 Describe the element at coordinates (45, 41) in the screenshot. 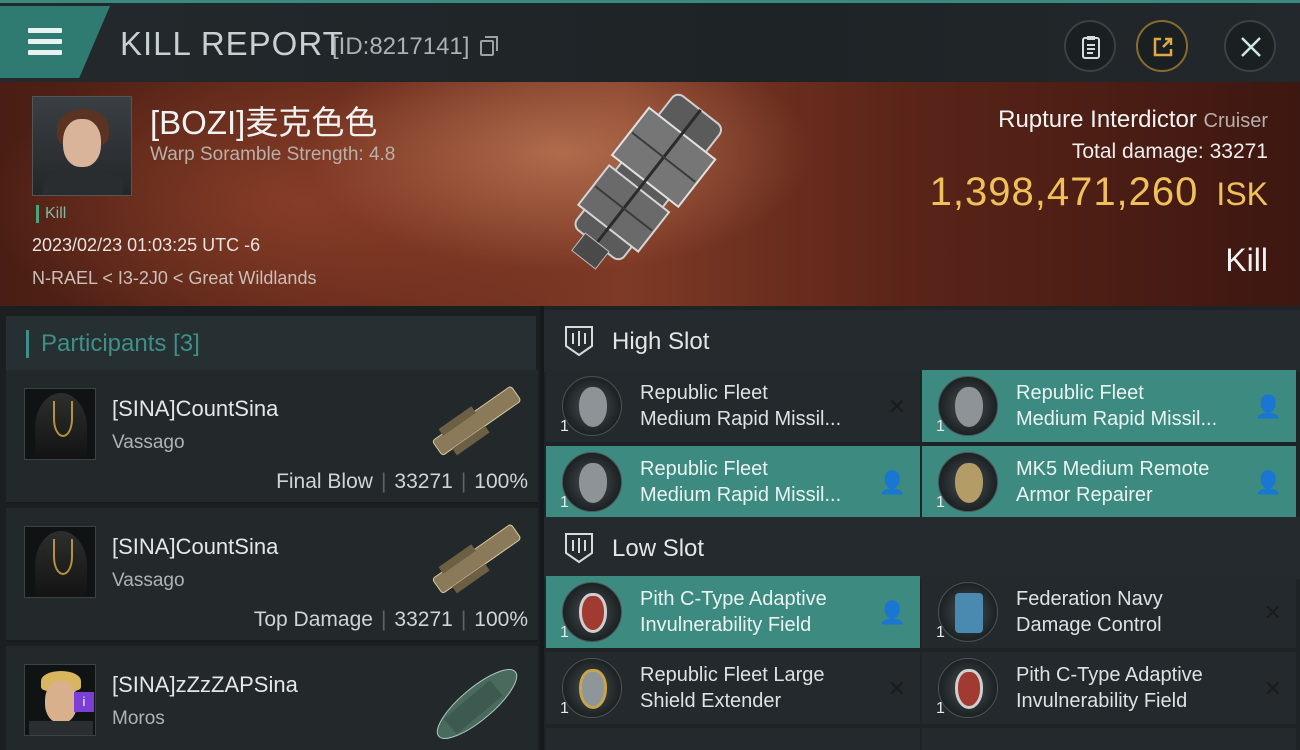

I see `menu-icon-bar` at that location.